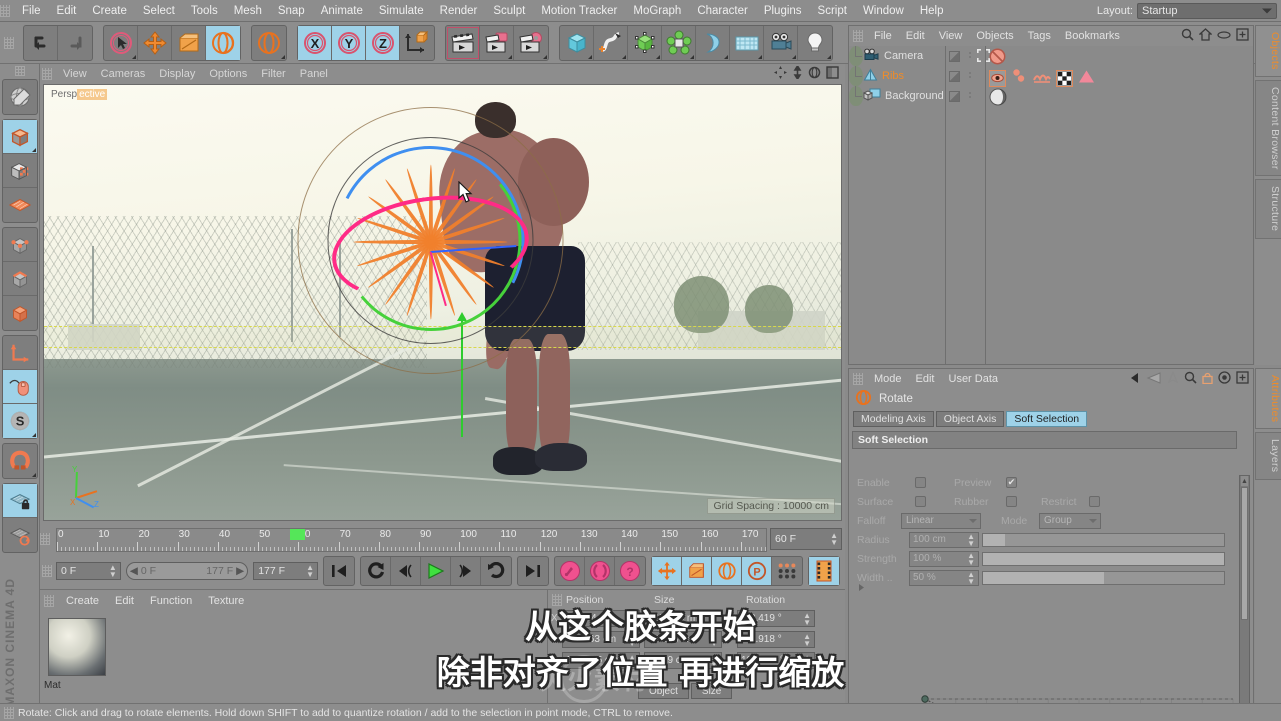 This screenshot has height=721, width=1281. I want to click on menu-item-mesh: Mesh, so click(248, 11).